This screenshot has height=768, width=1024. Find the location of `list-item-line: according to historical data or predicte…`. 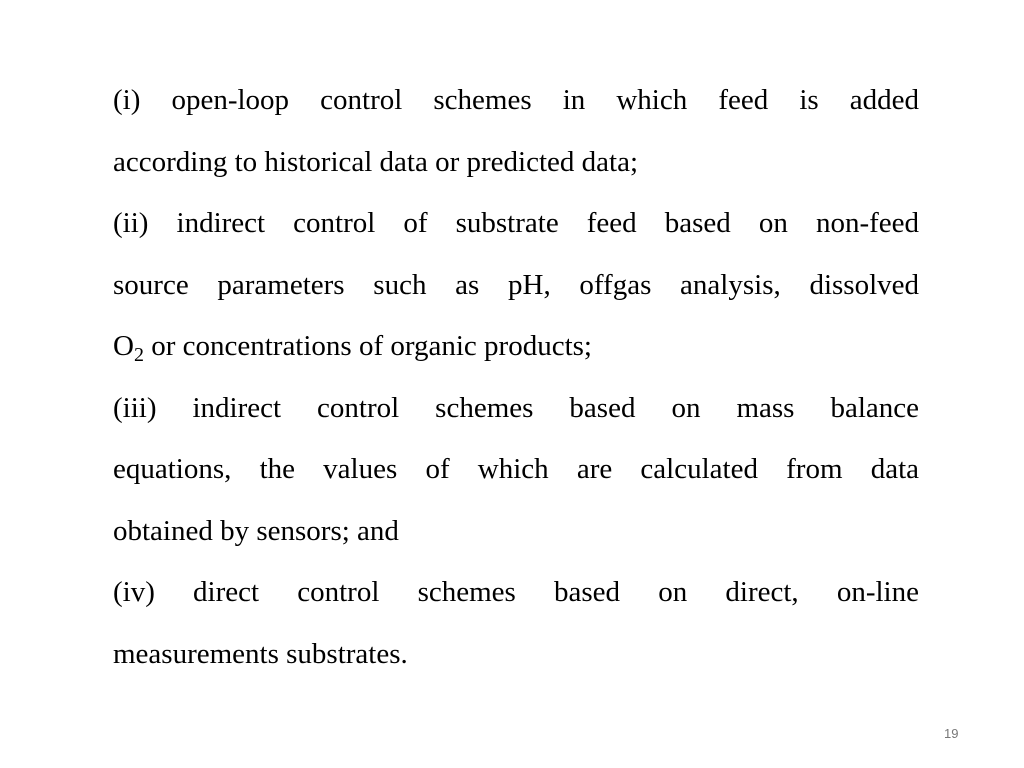

list-item-line: according to historical data or predicte… is located at coordinates (376, 161).